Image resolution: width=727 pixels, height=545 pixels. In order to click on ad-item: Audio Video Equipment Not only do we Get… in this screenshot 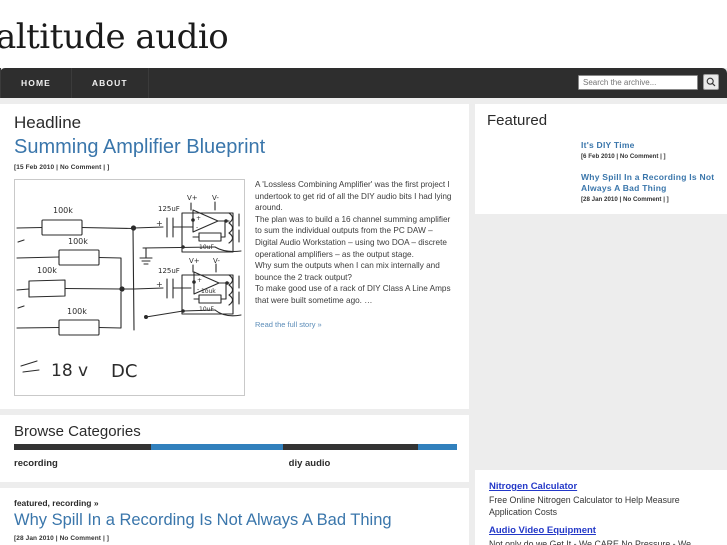, I will do `click(602, 534)`.